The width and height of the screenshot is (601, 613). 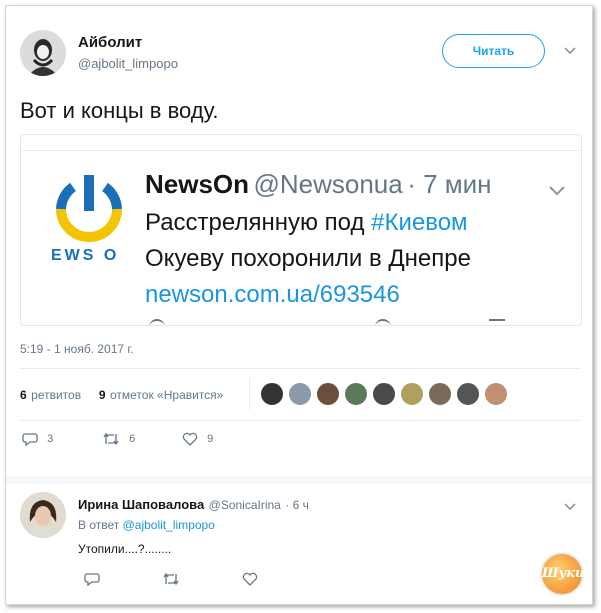 I want to click on reply-author-handle: @SonicaIrina, so click(x=245, y=505).